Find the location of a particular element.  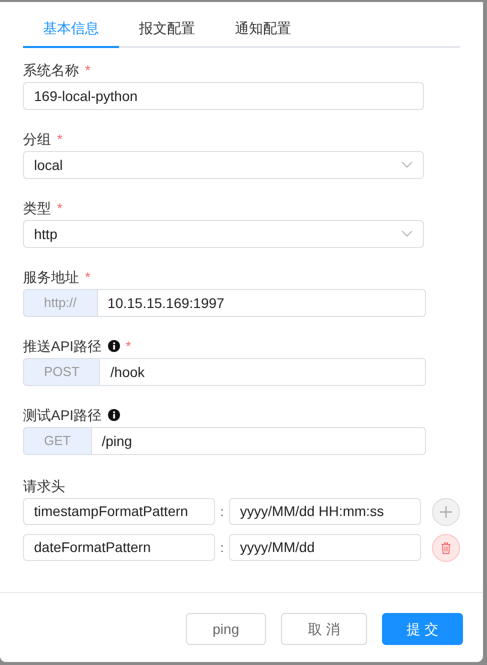

select-field: local is located at coordinates (223, 165).